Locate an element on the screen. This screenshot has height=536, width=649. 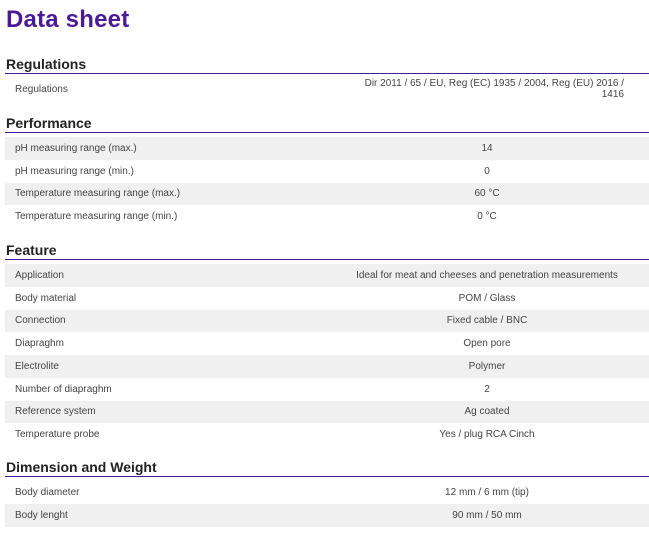
table-row: Temperature measuring range (min.) 0 °C is located at coordinates (327, 216).